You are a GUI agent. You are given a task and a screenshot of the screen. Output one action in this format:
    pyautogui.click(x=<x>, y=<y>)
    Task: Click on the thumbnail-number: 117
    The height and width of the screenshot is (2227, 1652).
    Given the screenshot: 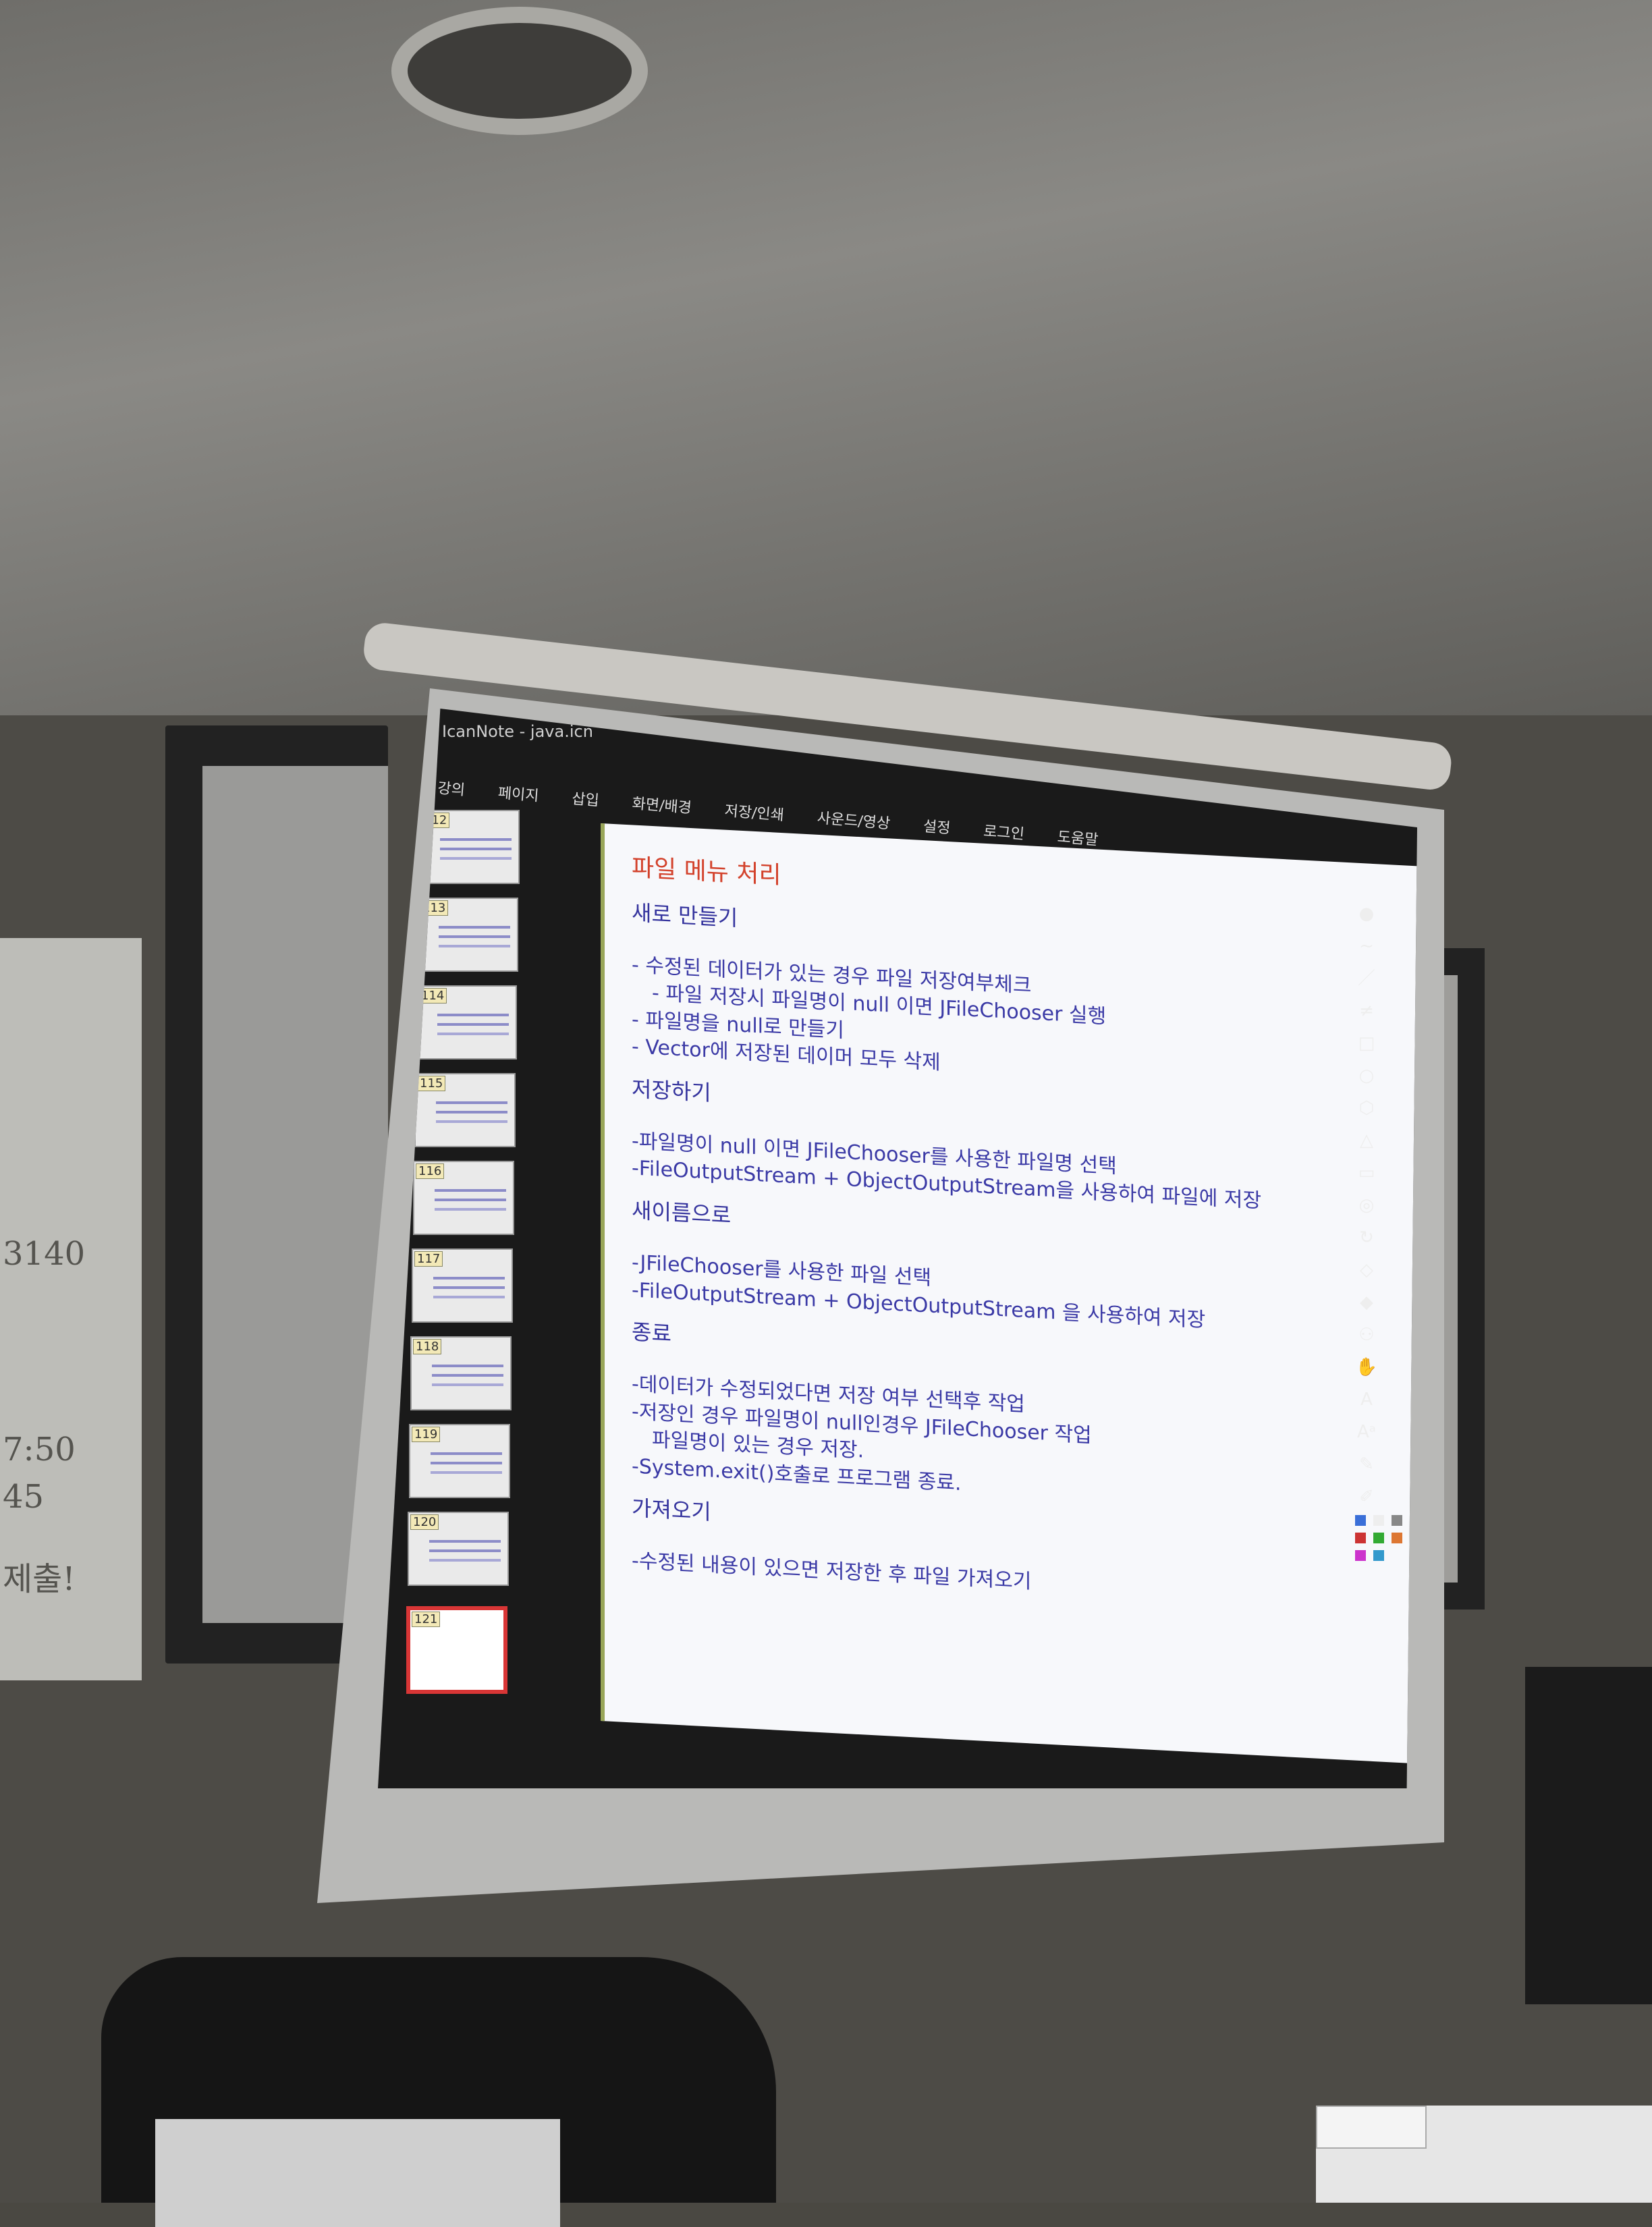 What is the action you would take?
    pyautogui.click(x=428, y=1259)
    